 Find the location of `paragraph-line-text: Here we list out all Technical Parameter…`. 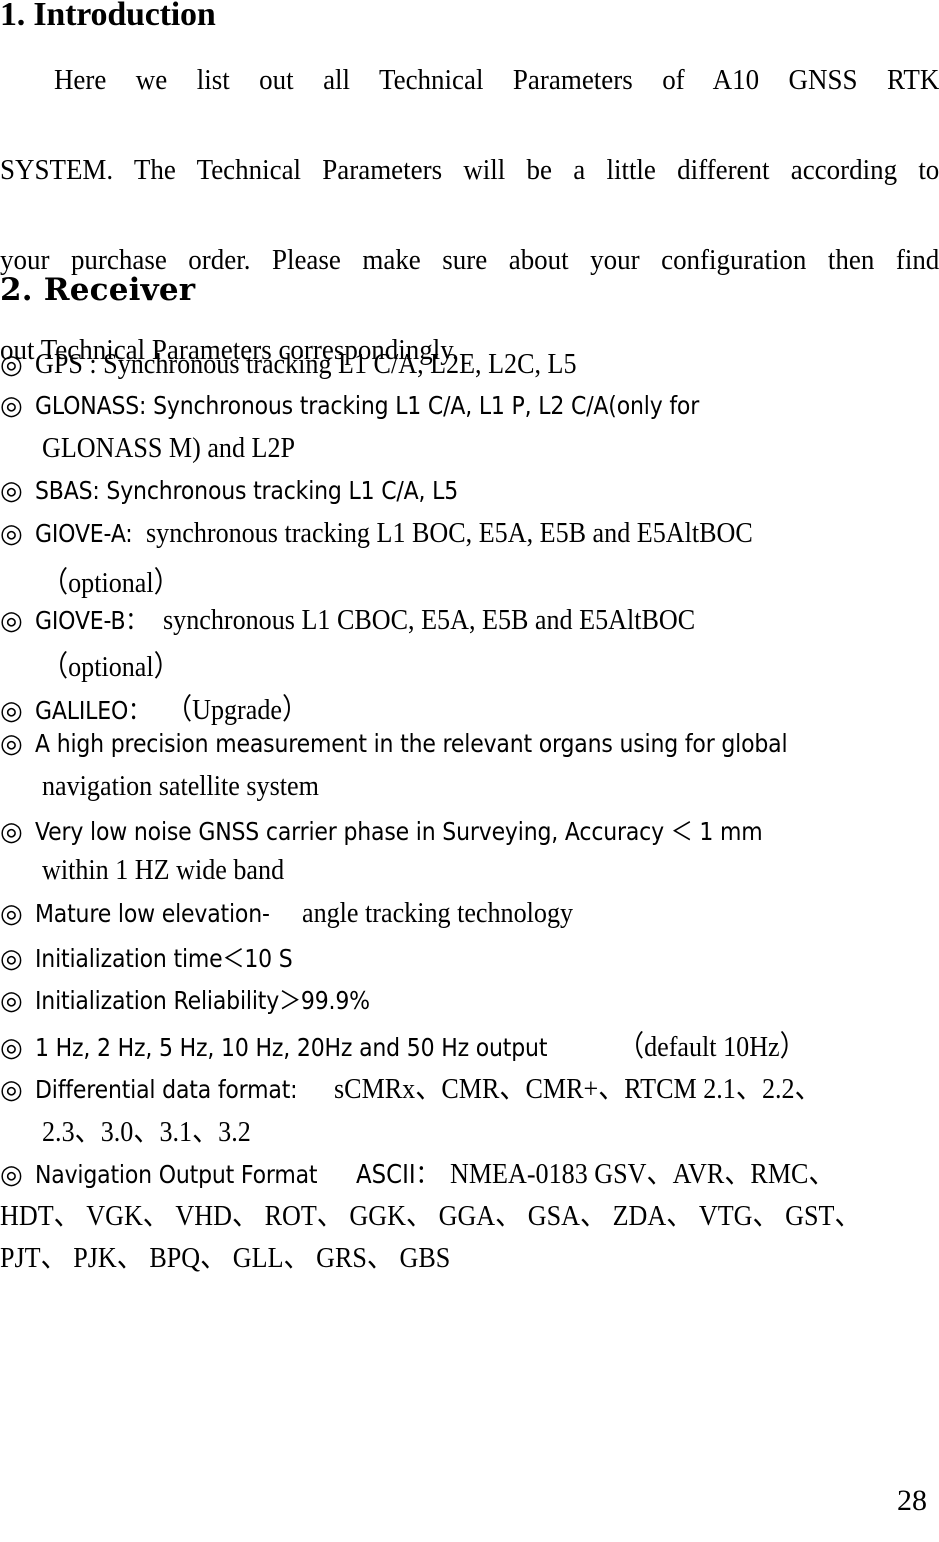

paragraph-line-text: Here we list out all Technical Parameter… is located at coordinates (496, 80).